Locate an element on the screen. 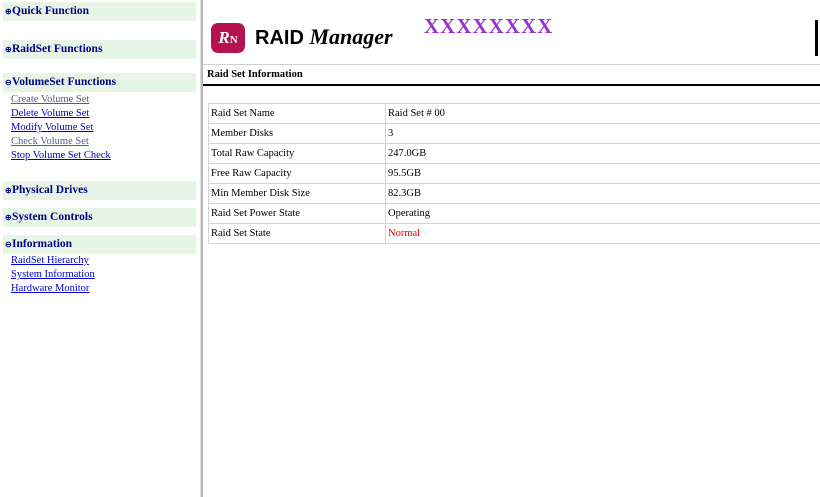 The height and width of the screenshot is (497, 820). table-row: Raid Set Name Raid Set # 00 is located at coordinates (514, 113).